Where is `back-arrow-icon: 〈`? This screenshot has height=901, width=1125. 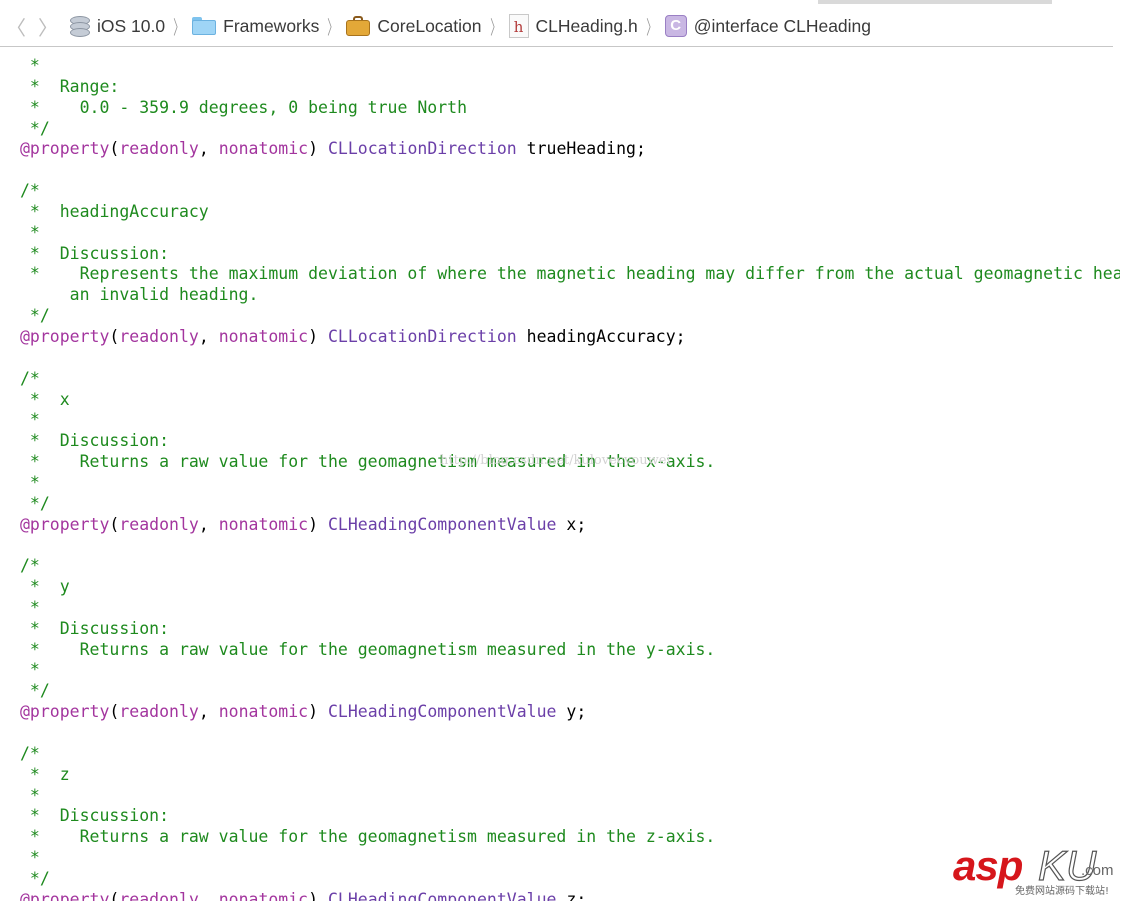 back-arrow-icon: 〈 is located at coordinates (16, 26).